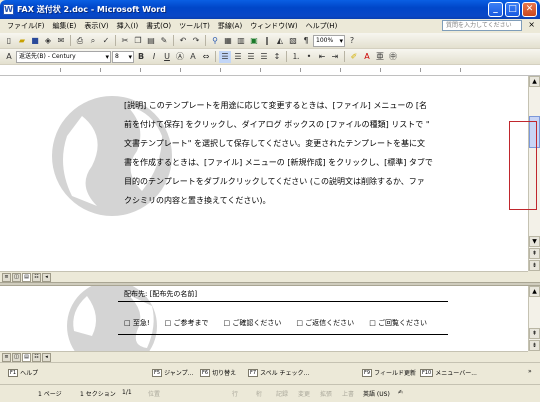 This screenshot has width=540, height=402. Describe the element at coordinates (400, 392) in the screenshot. I see `spelling-status-icon: ✍` at that location.